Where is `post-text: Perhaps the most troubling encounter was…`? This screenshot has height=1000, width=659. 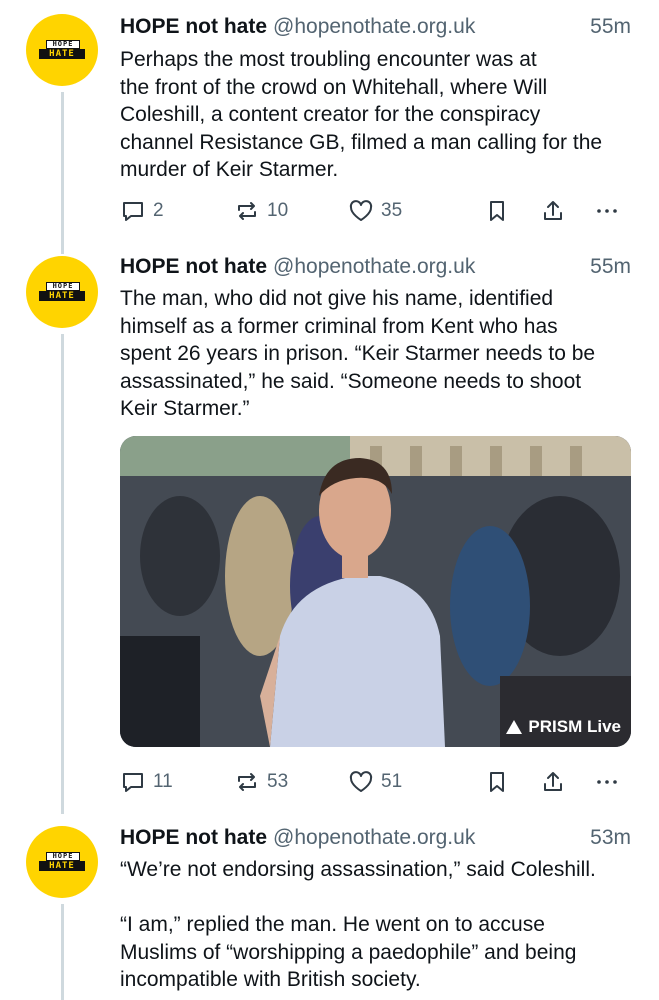
post-text: Perhaps the most troubling encounter was… is located at coordinates (361, 115).